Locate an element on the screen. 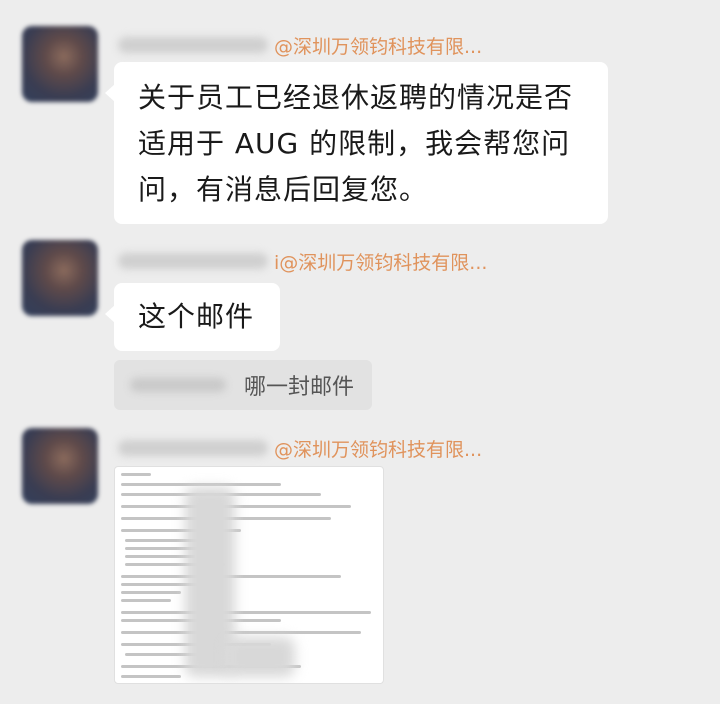  email-screenshot-image is located at coordinates (249, 575).